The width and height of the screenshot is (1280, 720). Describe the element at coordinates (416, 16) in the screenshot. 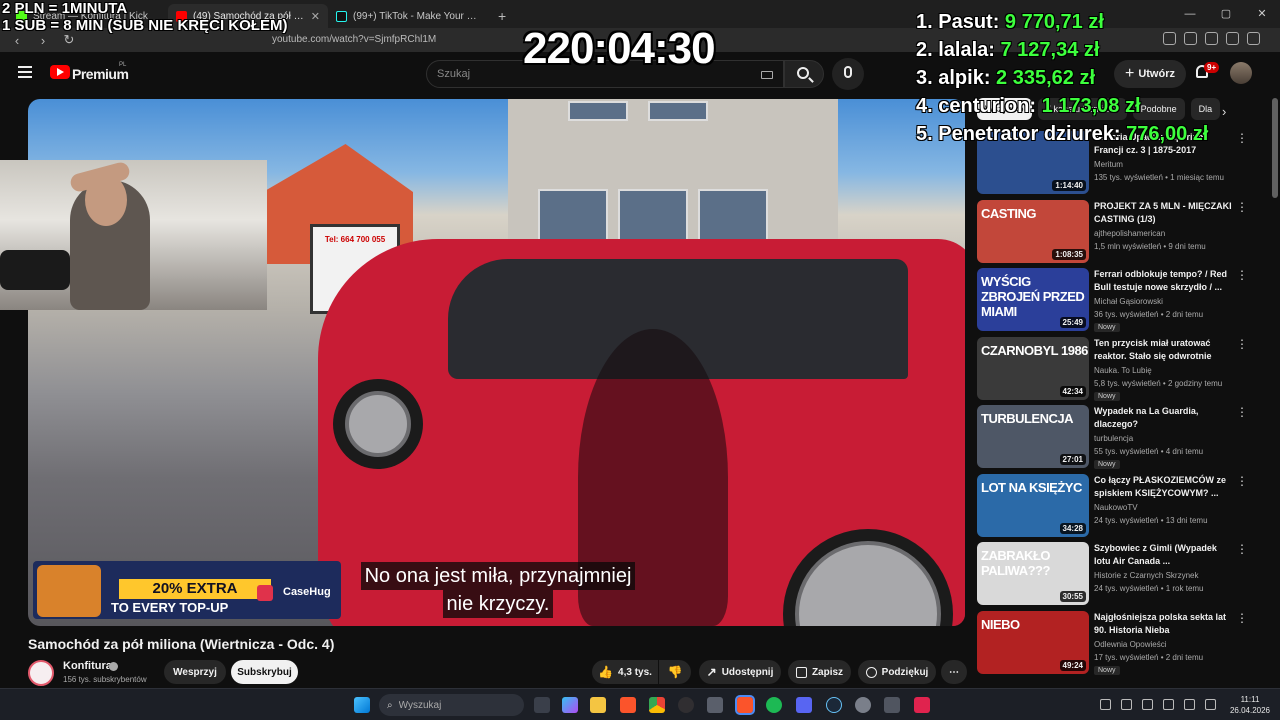

I see `tab-title: (99+) TikTok - Make Your Day` at that location.